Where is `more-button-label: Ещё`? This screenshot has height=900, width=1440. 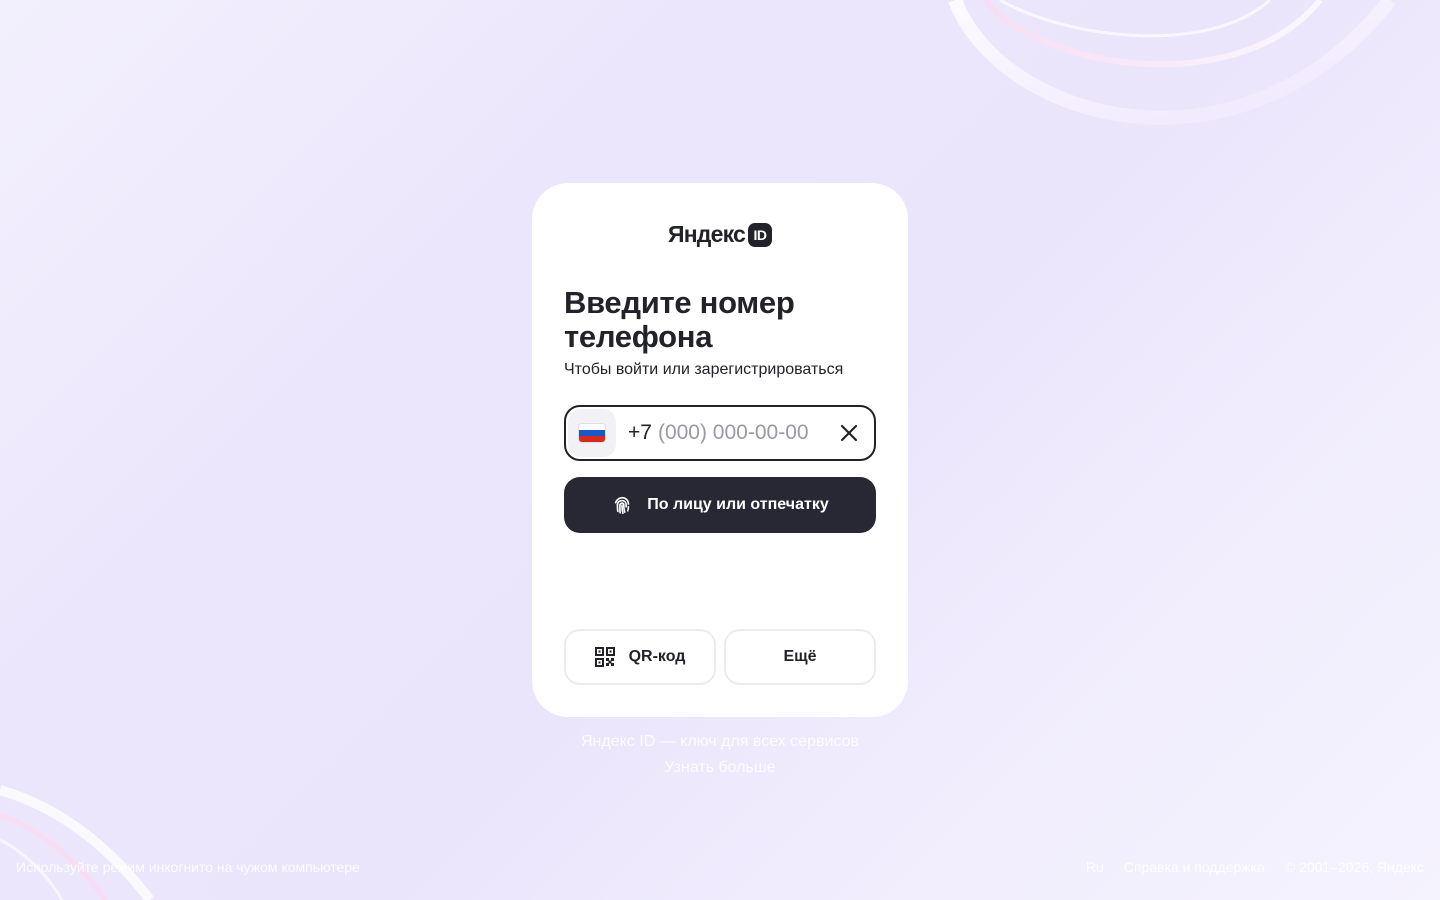
more-button-label: Ещё is located at coordinates (800, 656).